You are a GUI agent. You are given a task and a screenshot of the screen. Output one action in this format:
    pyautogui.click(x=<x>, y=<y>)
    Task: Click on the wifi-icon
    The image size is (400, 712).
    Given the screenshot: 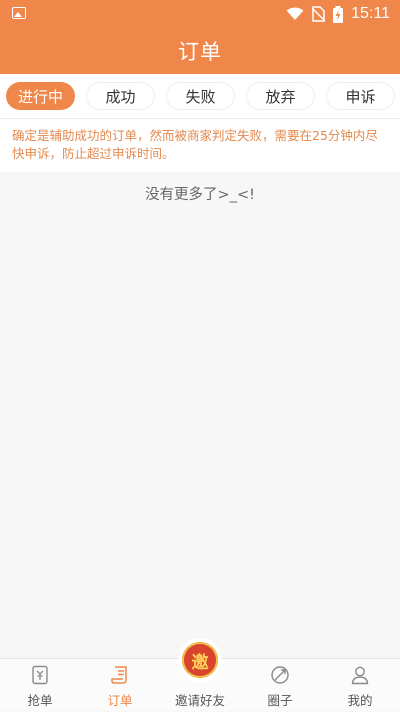 What is the action you would take?
    pyautogui.click(x=295, y=13)
    